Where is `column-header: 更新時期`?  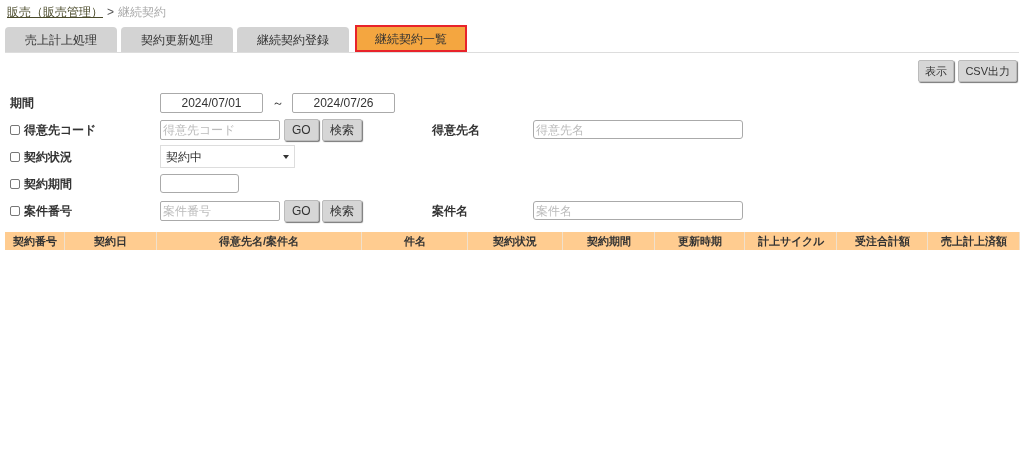 column-header: 更新時期 is located at coordinates (700, 241).